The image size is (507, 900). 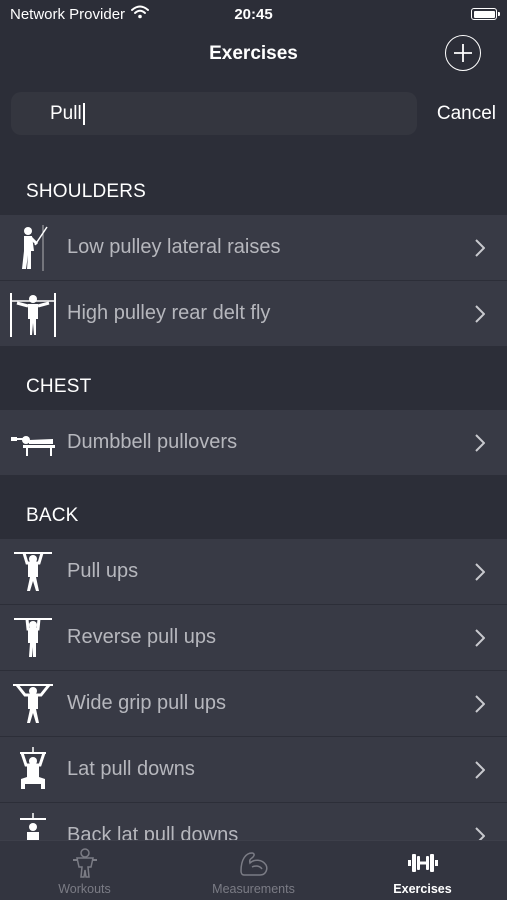 What do you see at coordinates (466, 113) in the screenshot?
I see `cancel-button: Cancel` at bounding box center [466, 113].